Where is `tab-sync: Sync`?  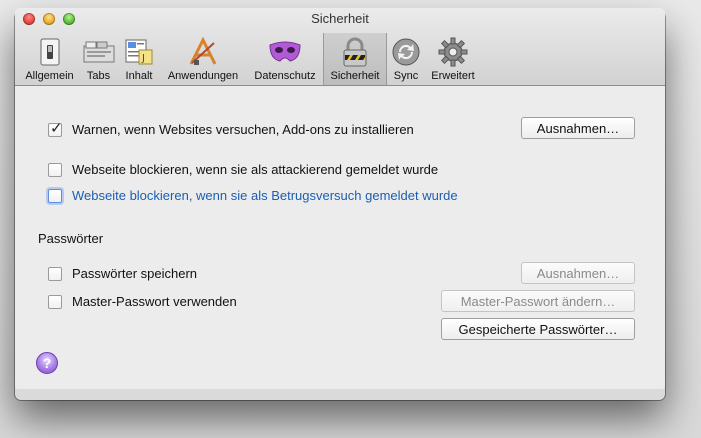 tab-sync: Sync is located at coordinates (406, 59).